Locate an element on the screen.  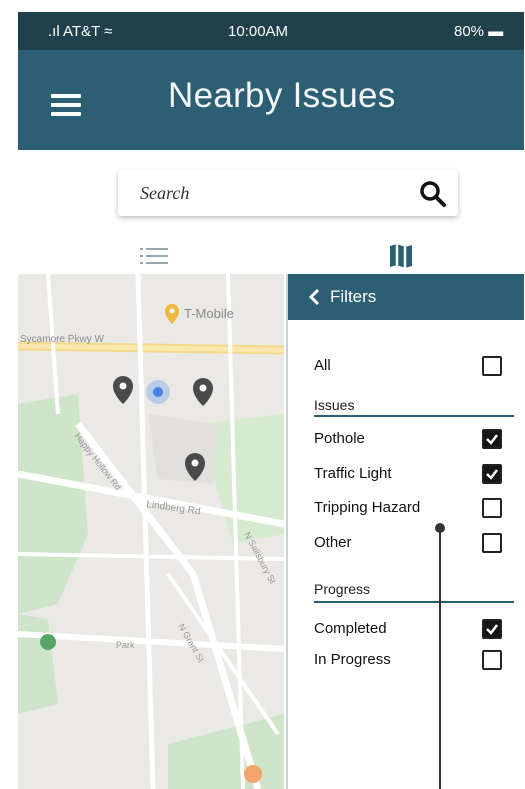
map-view-icon is located at coordinates (401, 256).